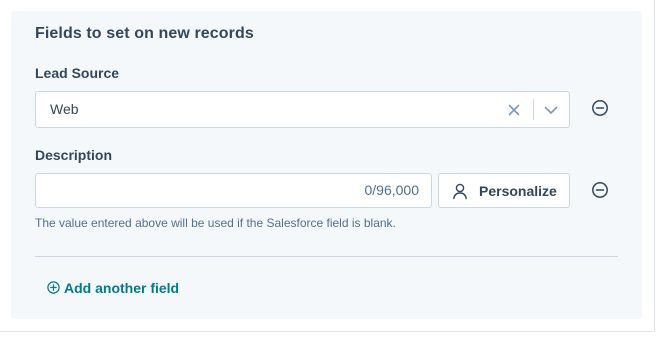 The image size is (657, 339). Describe the element at coordinates (392, 190) in the screenshot. I see `character-counter: 0/96,000` at that location.